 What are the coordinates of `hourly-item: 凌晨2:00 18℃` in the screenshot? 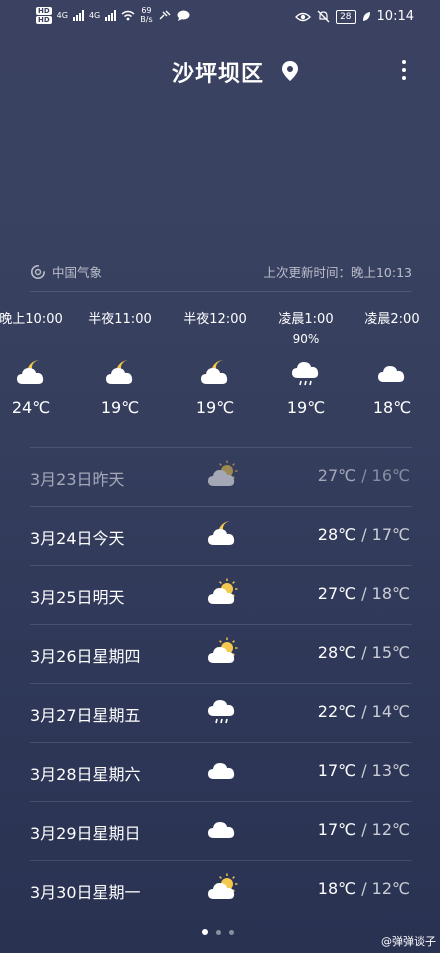 It's located at (392, 363).